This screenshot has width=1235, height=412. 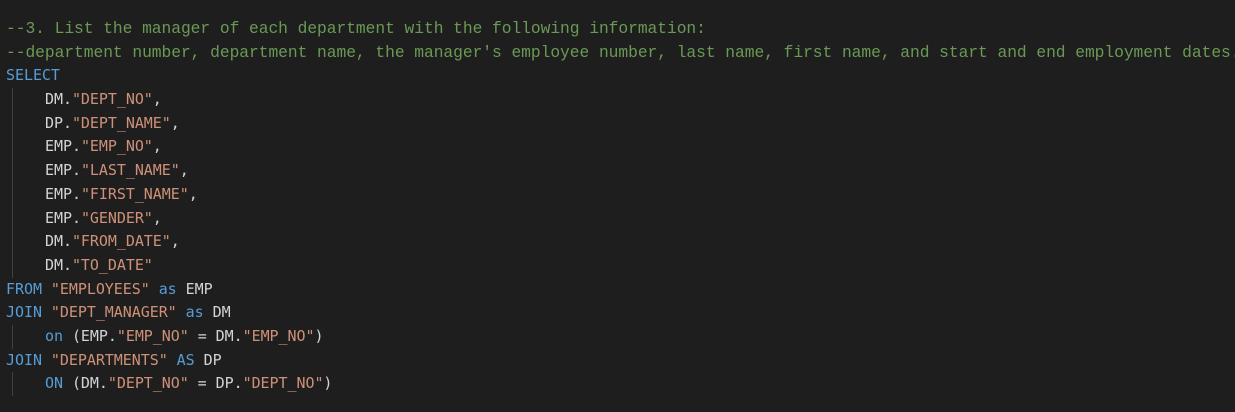 What do you see at coordinates (33, 75) in the screenshot?
I see `sql-keyword: SELECT` at bounding box center [33, 75].